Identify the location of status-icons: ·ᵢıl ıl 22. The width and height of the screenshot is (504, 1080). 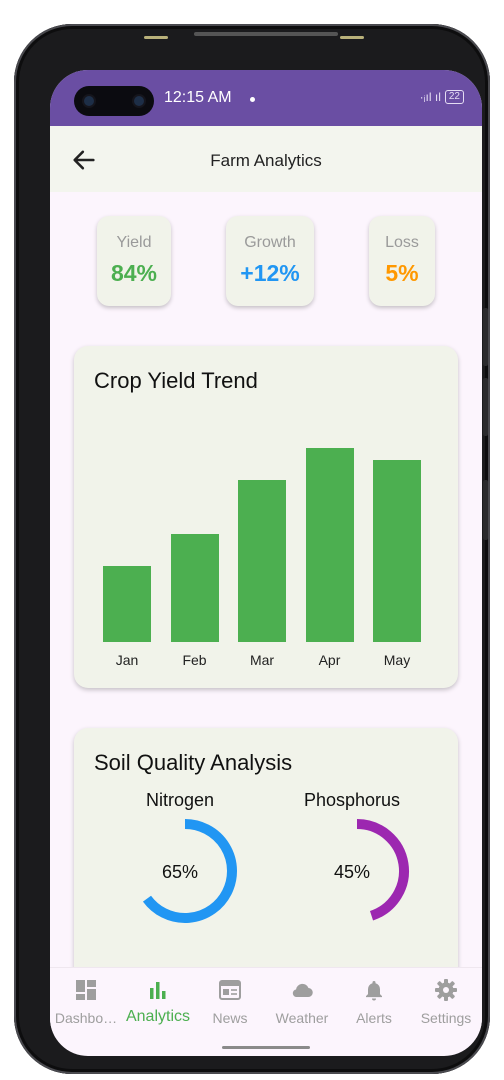
(442, 97).